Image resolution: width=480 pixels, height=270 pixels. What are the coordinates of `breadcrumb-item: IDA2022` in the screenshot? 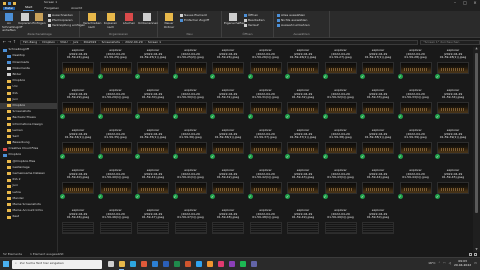 It's located at (90, 42).